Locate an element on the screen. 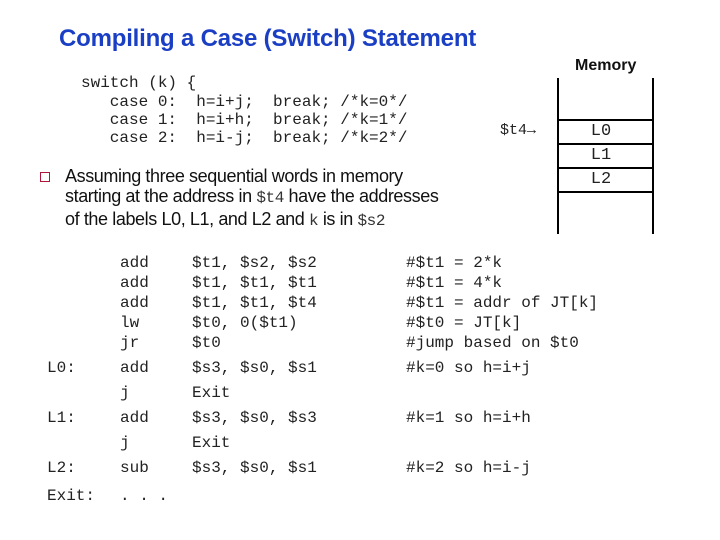 Image resolution: width=720 pixels, height=540 pixels. asm-comment: #jump based on $t0 is located at coordinates (492, 343).